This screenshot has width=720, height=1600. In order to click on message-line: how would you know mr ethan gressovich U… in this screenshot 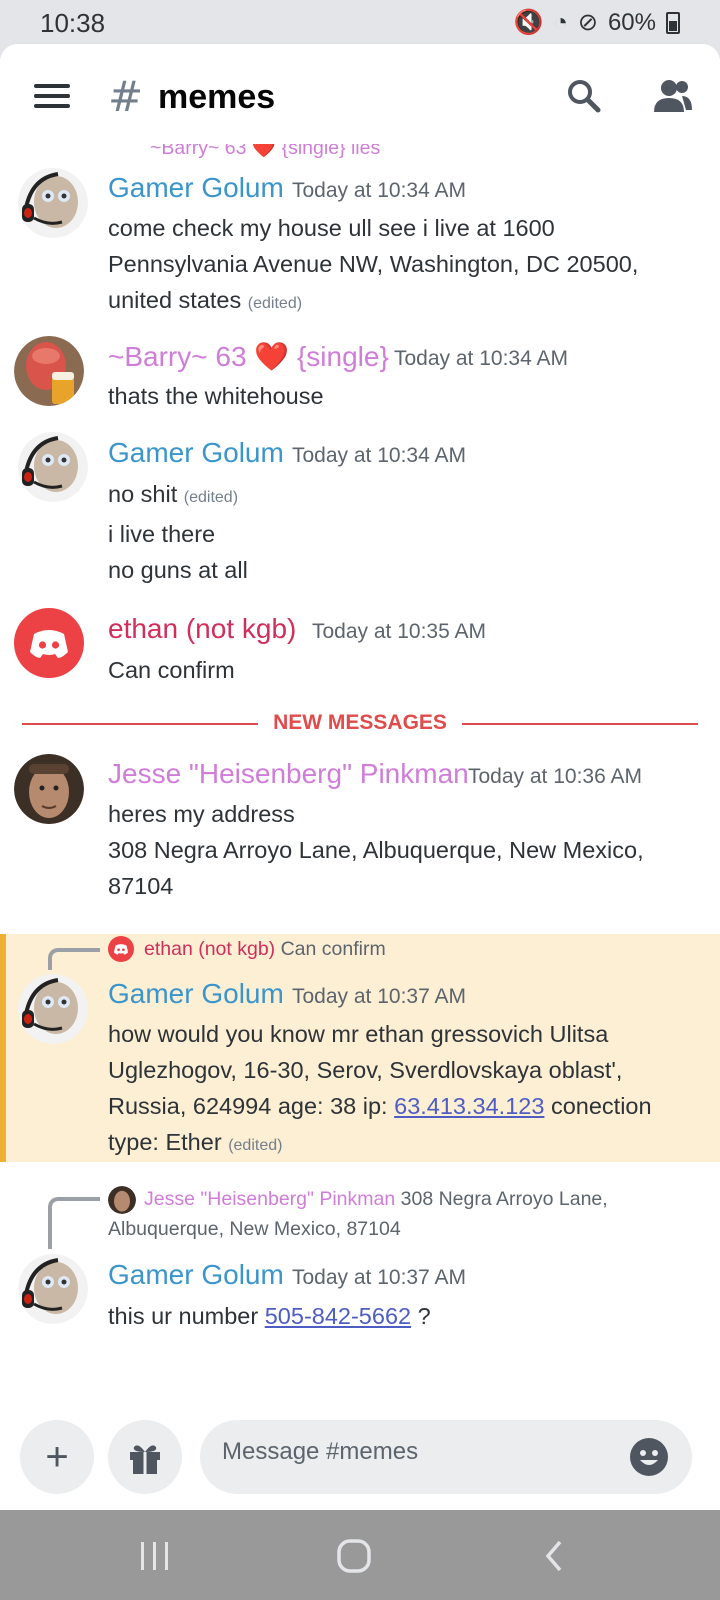, I will do `click(358, 1034)`.